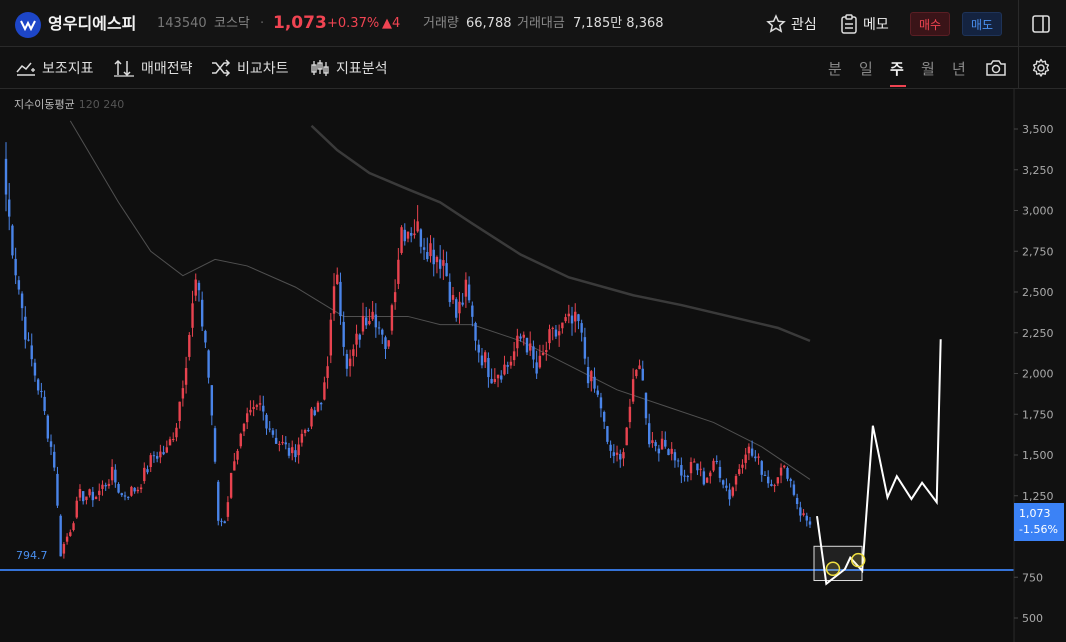 This screenshot has height=642, width=1066. What do you see at coordinates (1038, 129) in the screenshot?
I see `y-tick-label: 3,500` at bounding box center [1038, 129].